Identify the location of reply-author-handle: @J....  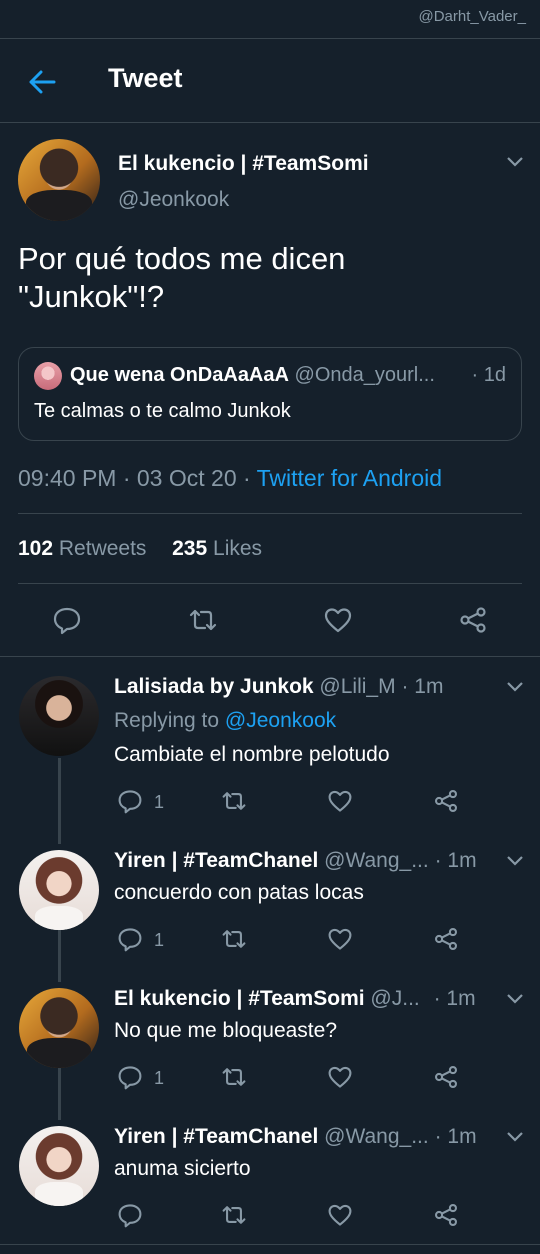
(394, 998).